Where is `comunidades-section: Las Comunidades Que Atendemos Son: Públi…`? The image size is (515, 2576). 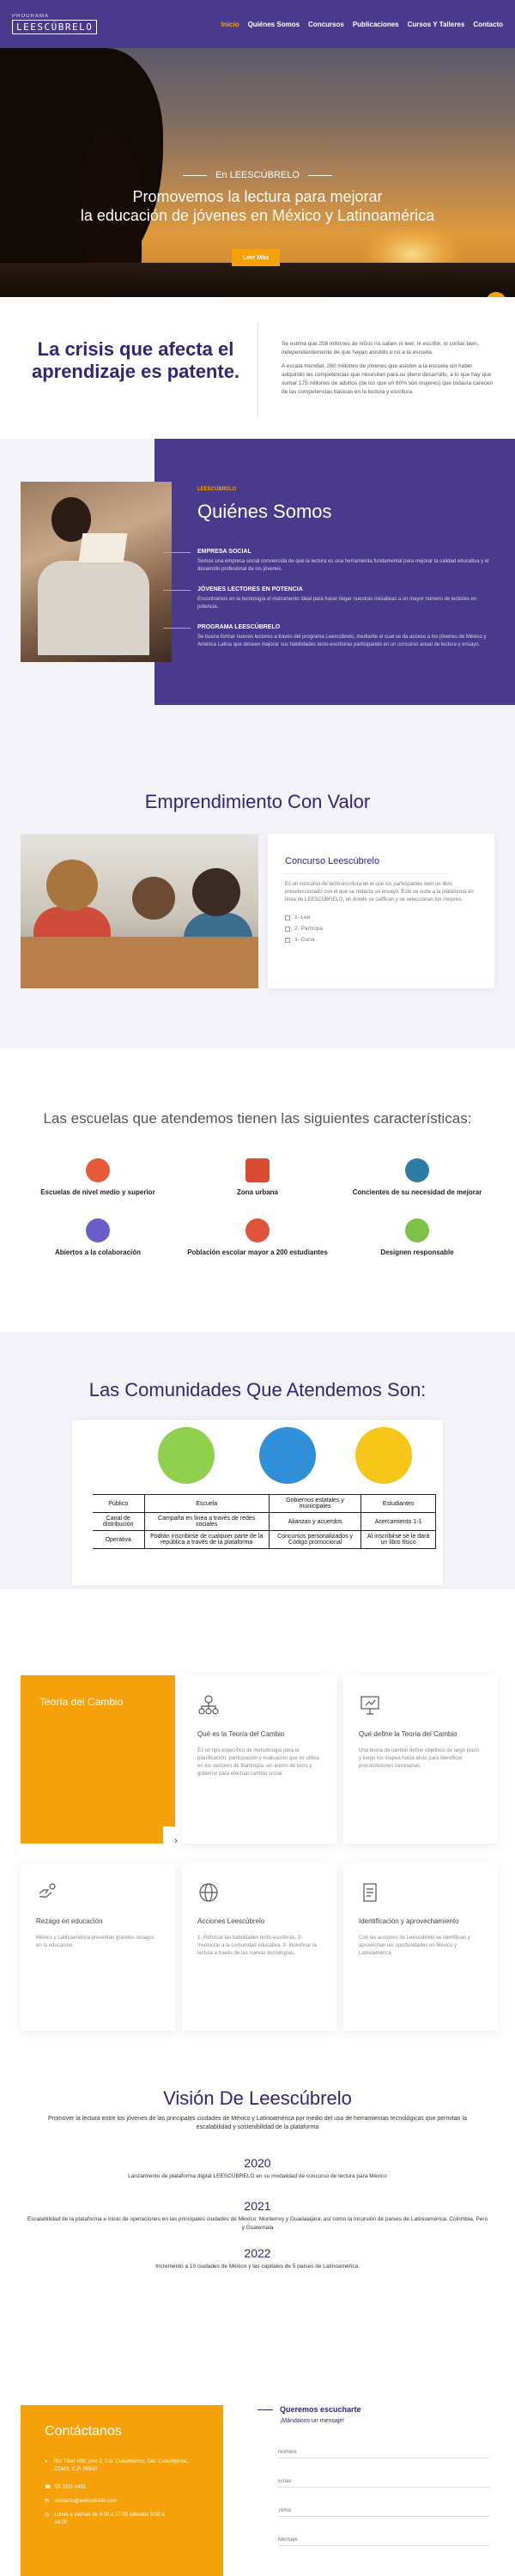 comunidades-section: Las Comunidades Que Atendemos Son: Públi… is located at coordinates (257, 1460).